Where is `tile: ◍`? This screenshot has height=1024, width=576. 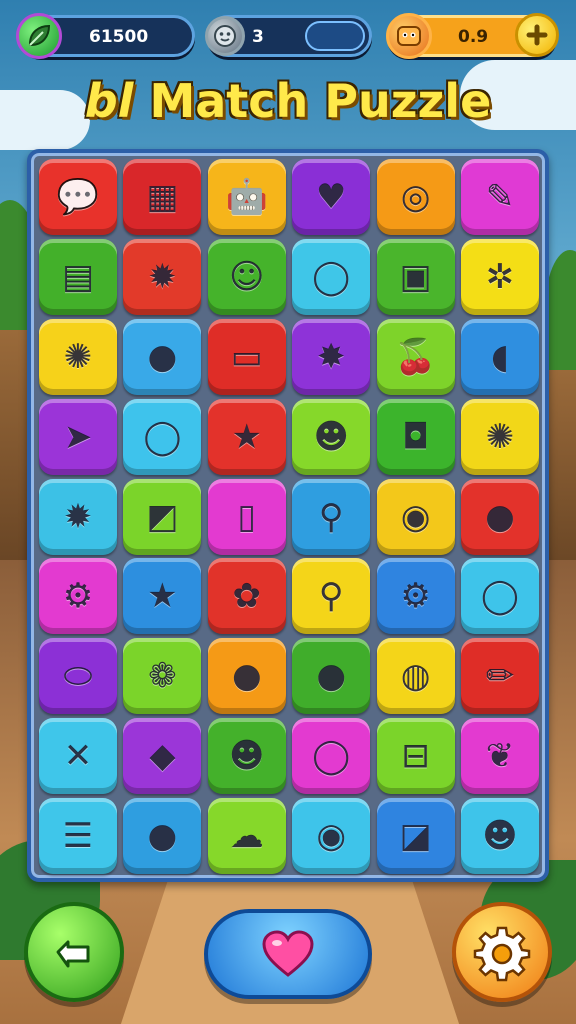 tile: ◍ is located at coordinates (415, 676).